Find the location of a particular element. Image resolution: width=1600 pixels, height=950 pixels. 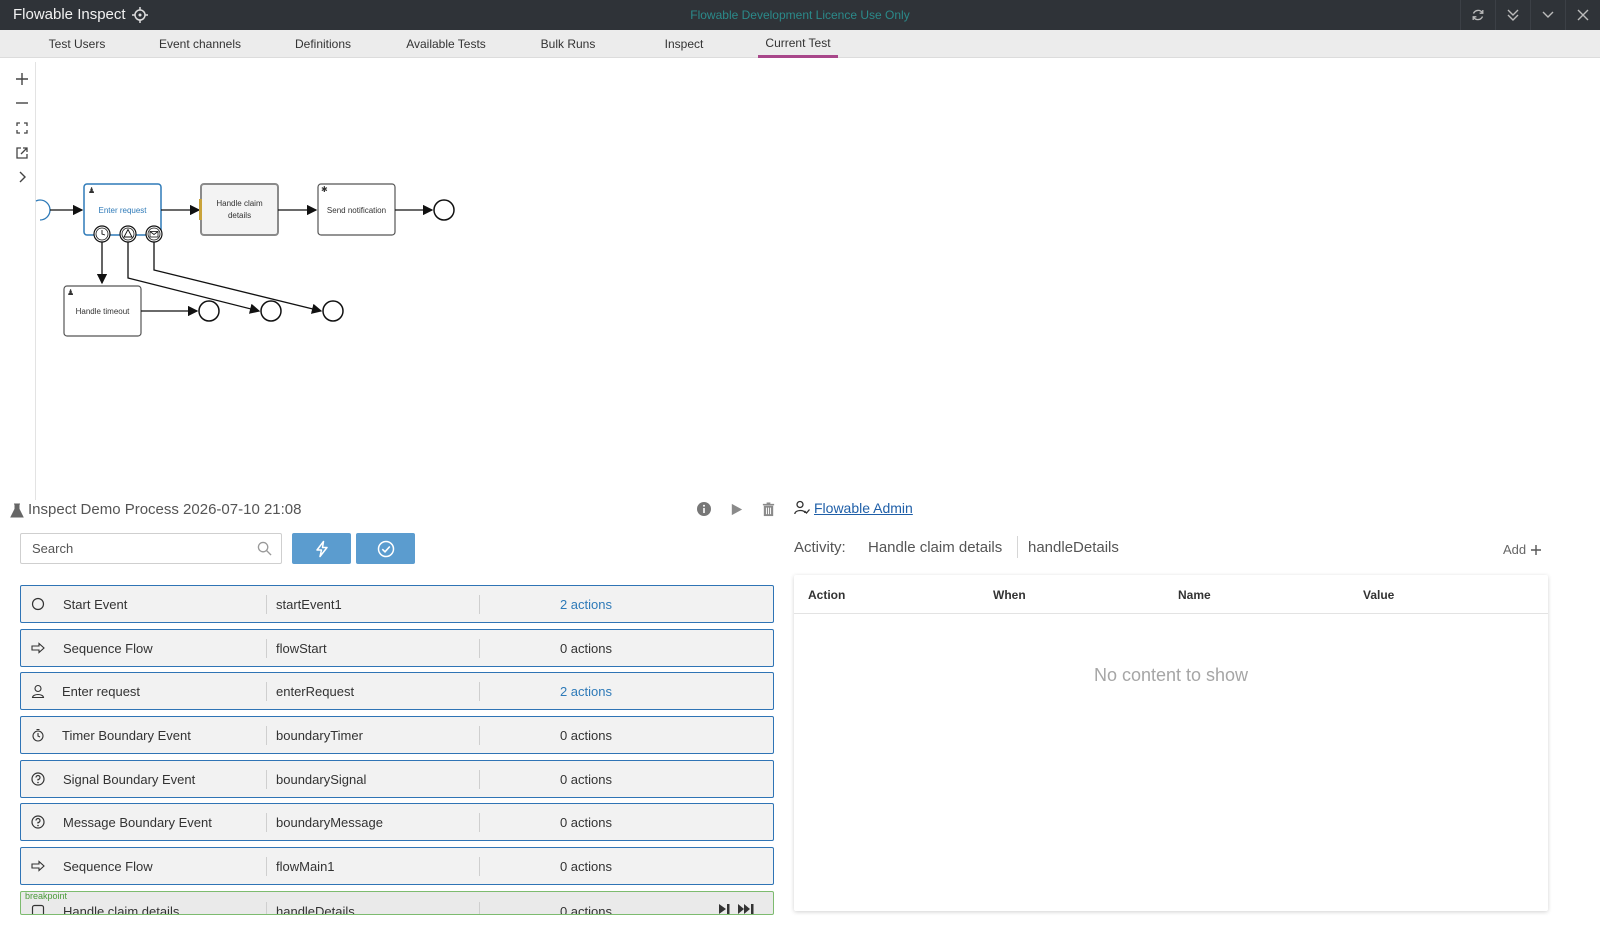

play-icon is located at coordinates (736, 509).